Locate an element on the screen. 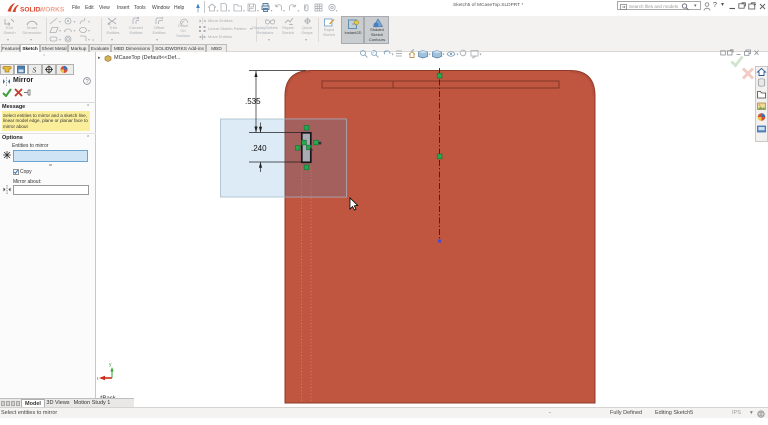 This screenshot has height=425, width=768. svg-text: .240 is located at coordinates (259, 148).